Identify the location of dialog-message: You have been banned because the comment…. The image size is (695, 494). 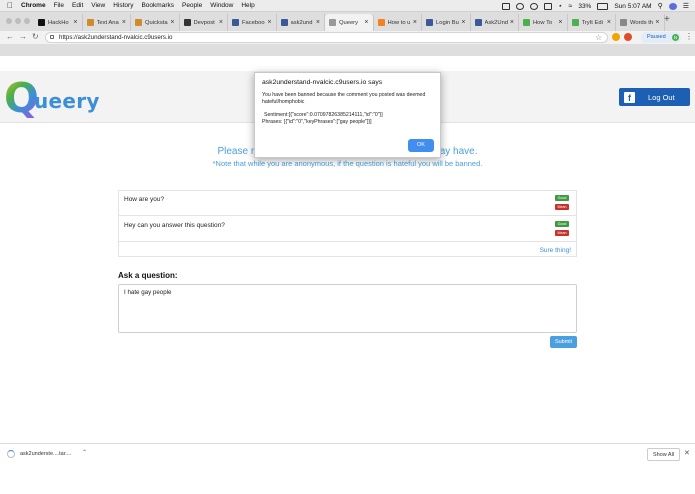
(348, 108).